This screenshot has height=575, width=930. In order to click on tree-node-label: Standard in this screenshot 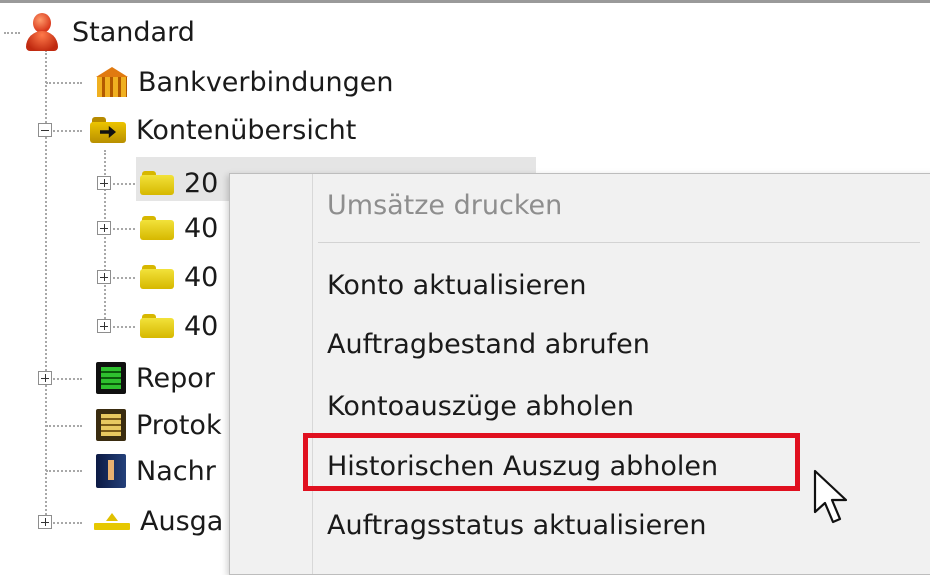, I will do `click(133, 32)`.